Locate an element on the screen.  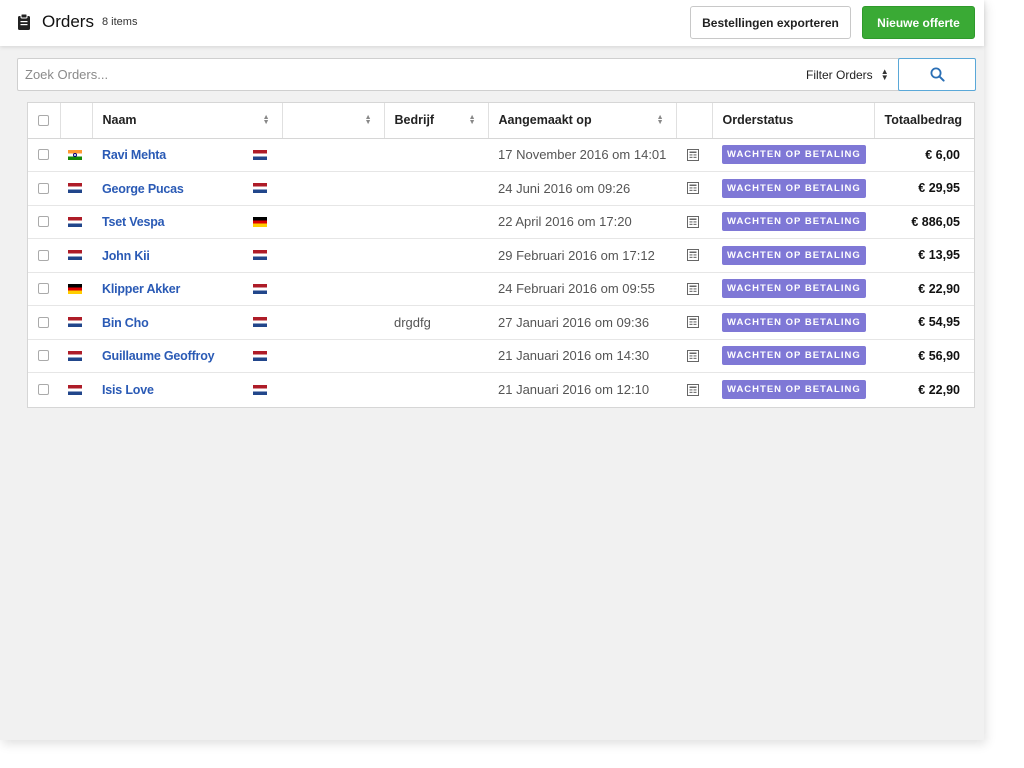
created-cell: 27 Januari 2016 om 09:36 is located at coordinates (582, 322).